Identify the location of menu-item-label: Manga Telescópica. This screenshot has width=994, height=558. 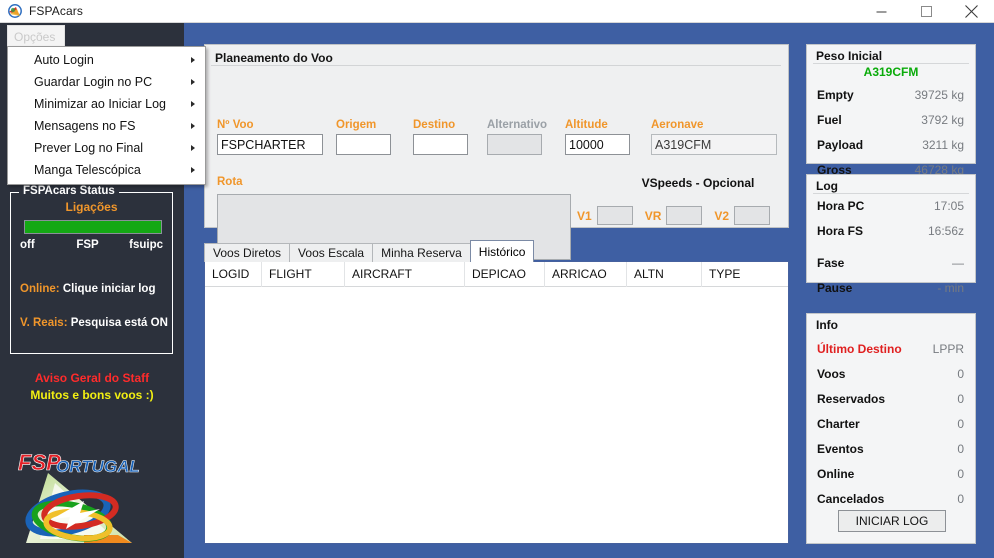
(87, 170).